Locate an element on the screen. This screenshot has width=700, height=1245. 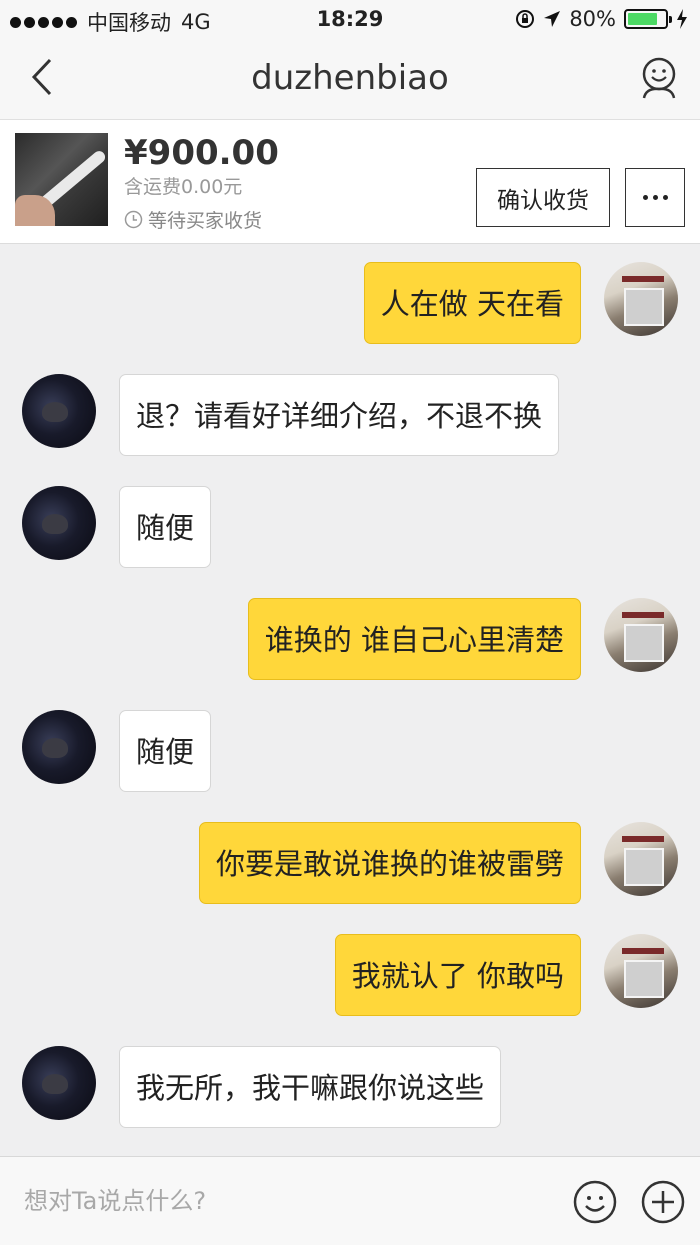
smiley-icon is located at coordinates (595, 1202).